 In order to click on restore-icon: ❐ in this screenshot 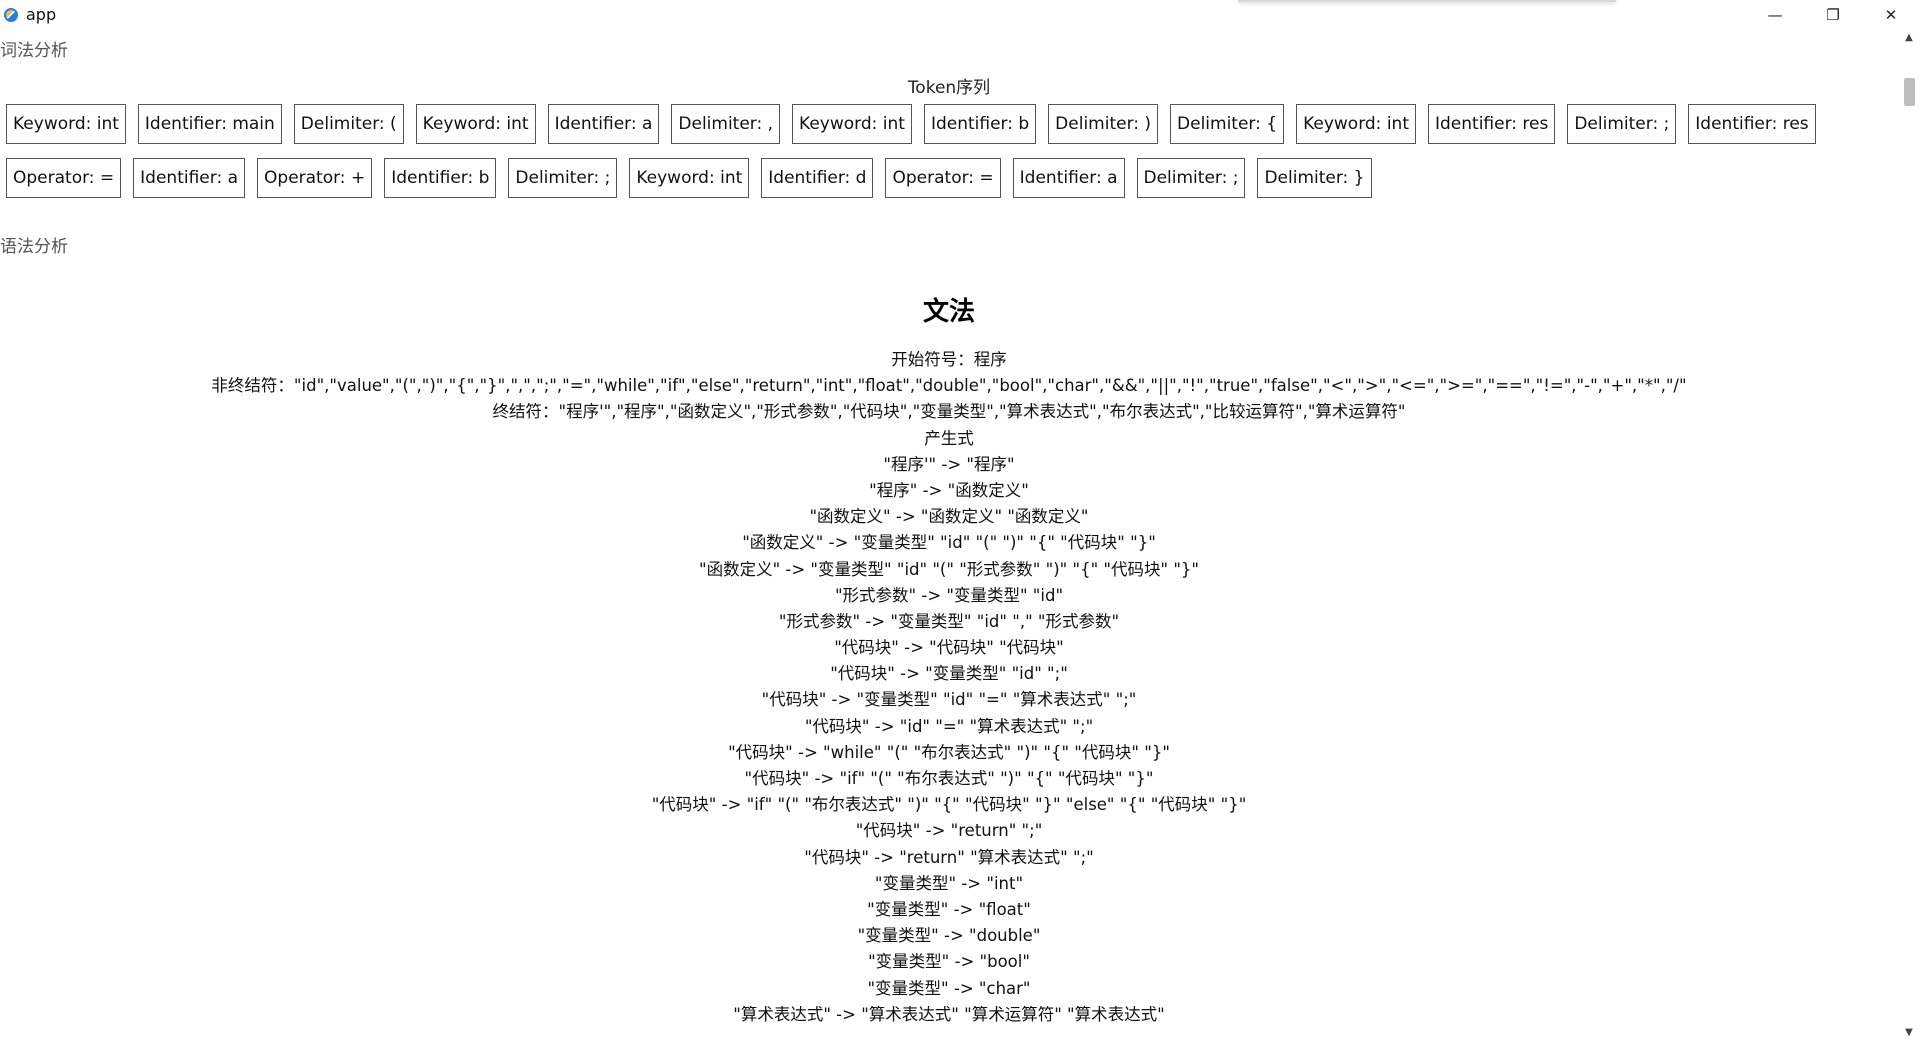, I will do `click(1833, 14)`.